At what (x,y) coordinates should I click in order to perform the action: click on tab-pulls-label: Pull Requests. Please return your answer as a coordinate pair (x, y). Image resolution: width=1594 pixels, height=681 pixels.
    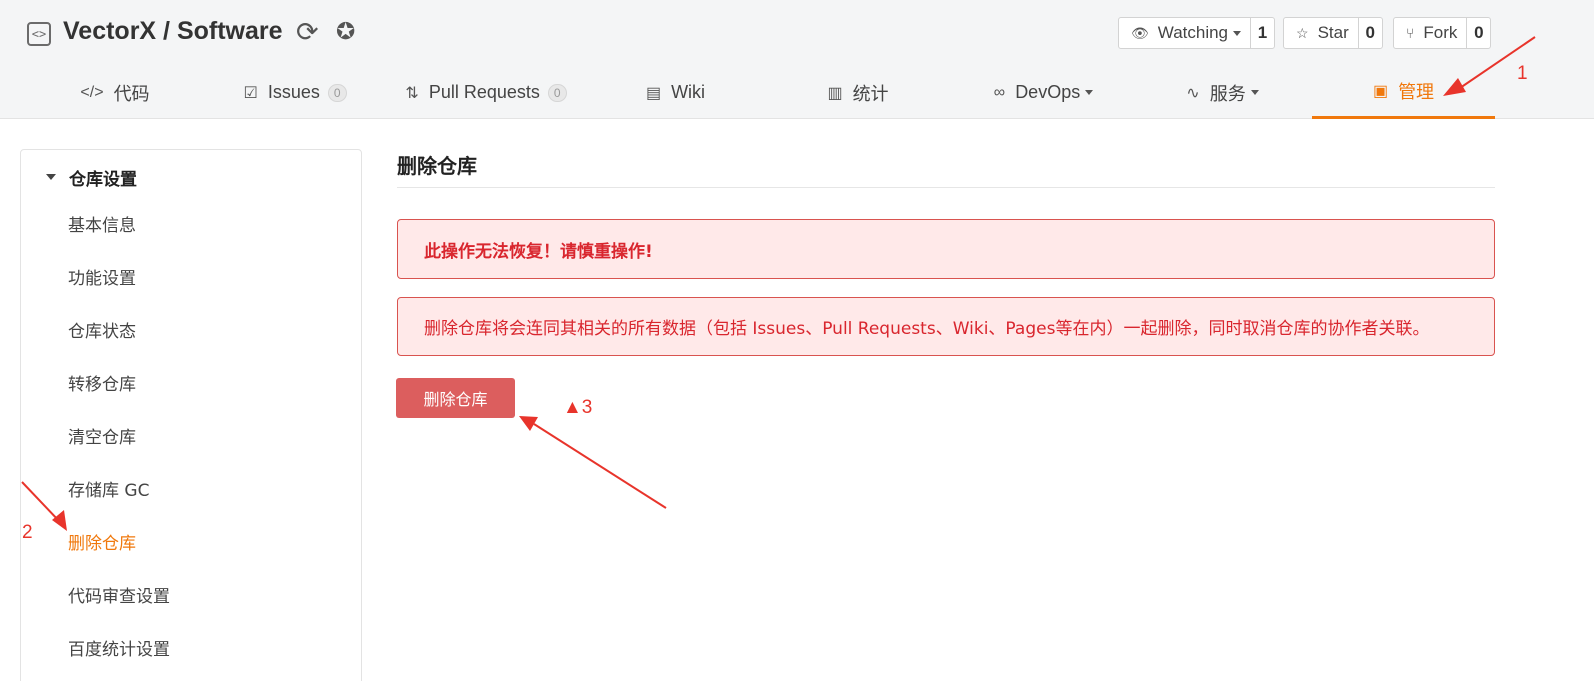
    Looking at the image, I should click on (484, 92).